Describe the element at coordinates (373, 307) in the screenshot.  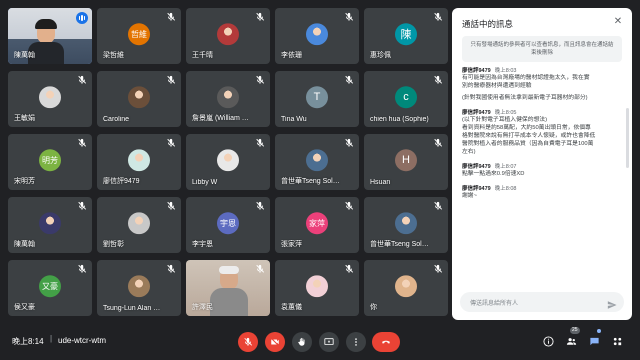
I see `participant-name: 你` at that location.